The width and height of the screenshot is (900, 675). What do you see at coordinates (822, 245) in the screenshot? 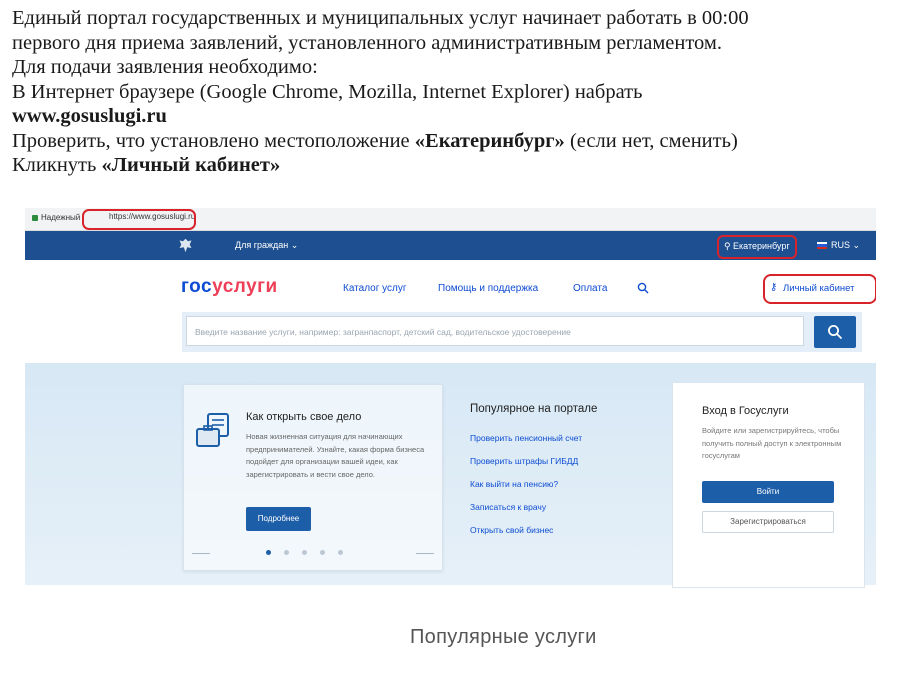
I see `russian-flag-icon` at bounding box center [822, 245].